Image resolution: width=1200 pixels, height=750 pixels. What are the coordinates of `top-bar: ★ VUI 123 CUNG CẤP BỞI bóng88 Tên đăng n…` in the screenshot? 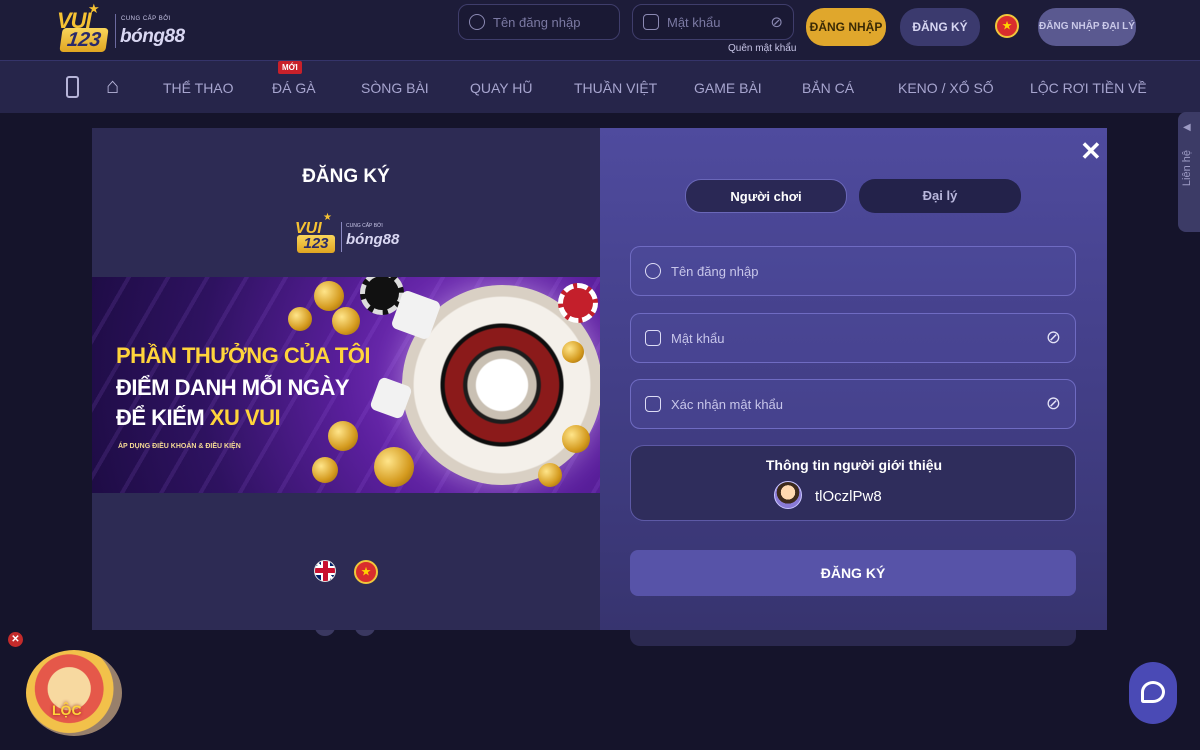 It's located at (600, 30).